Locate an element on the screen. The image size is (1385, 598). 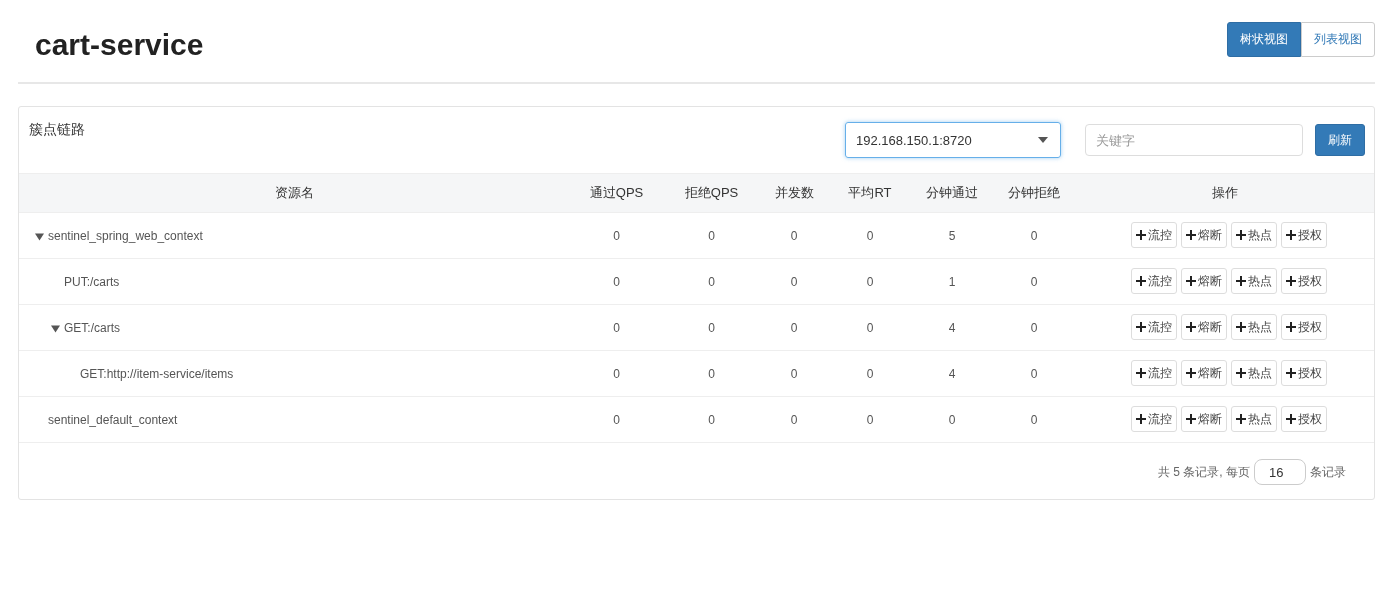
resource-name: sentinel_spring_web_context is located at coordinates (125, 236).